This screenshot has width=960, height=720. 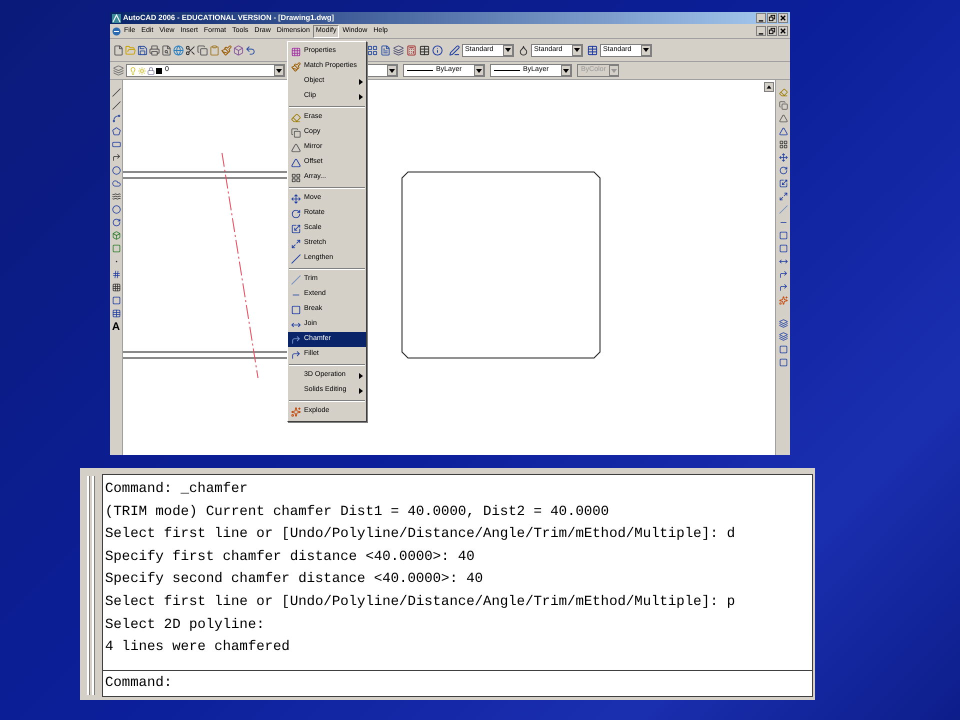 I want to click on command-line: Select first line or [Undo/Polyline/Distance/Angle/Trim/mEthod/Multiple]: d, so click(x=420, y=534).